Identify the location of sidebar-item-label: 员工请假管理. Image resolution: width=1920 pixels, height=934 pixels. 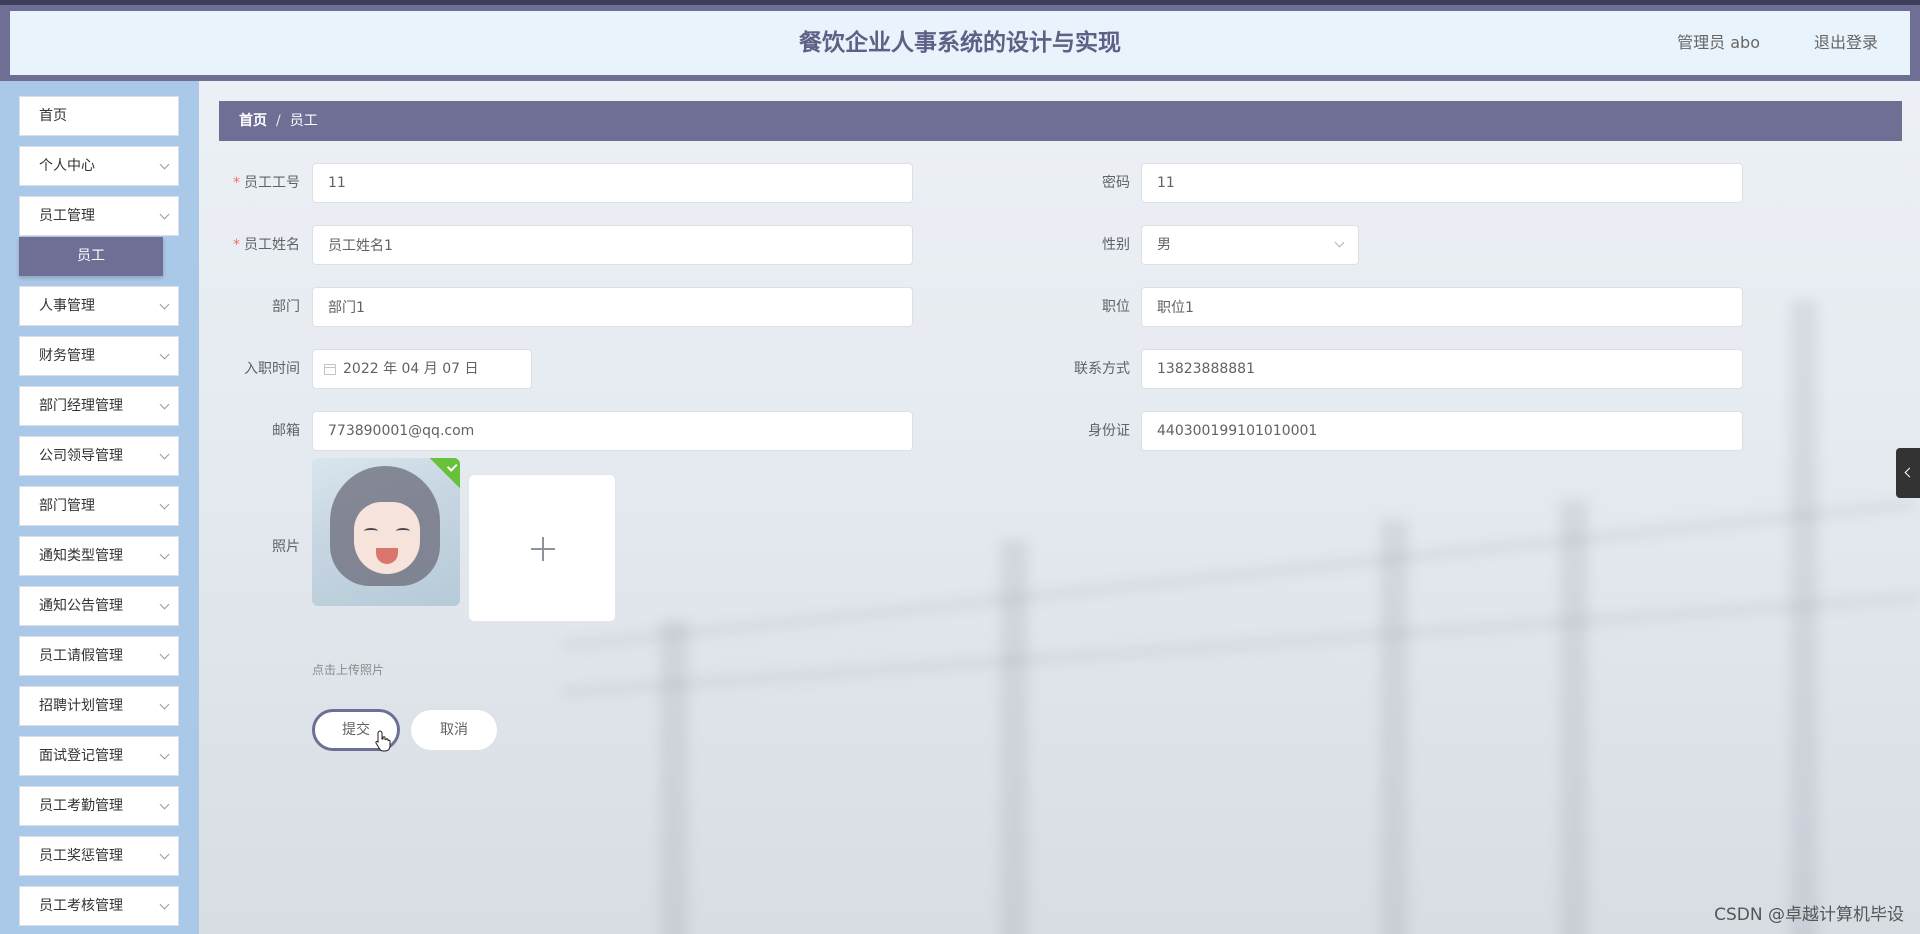
(81, 656).